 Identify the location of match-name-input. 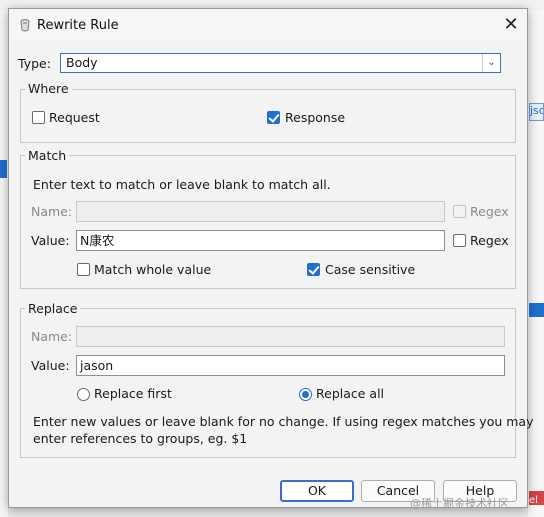
(260, 211).